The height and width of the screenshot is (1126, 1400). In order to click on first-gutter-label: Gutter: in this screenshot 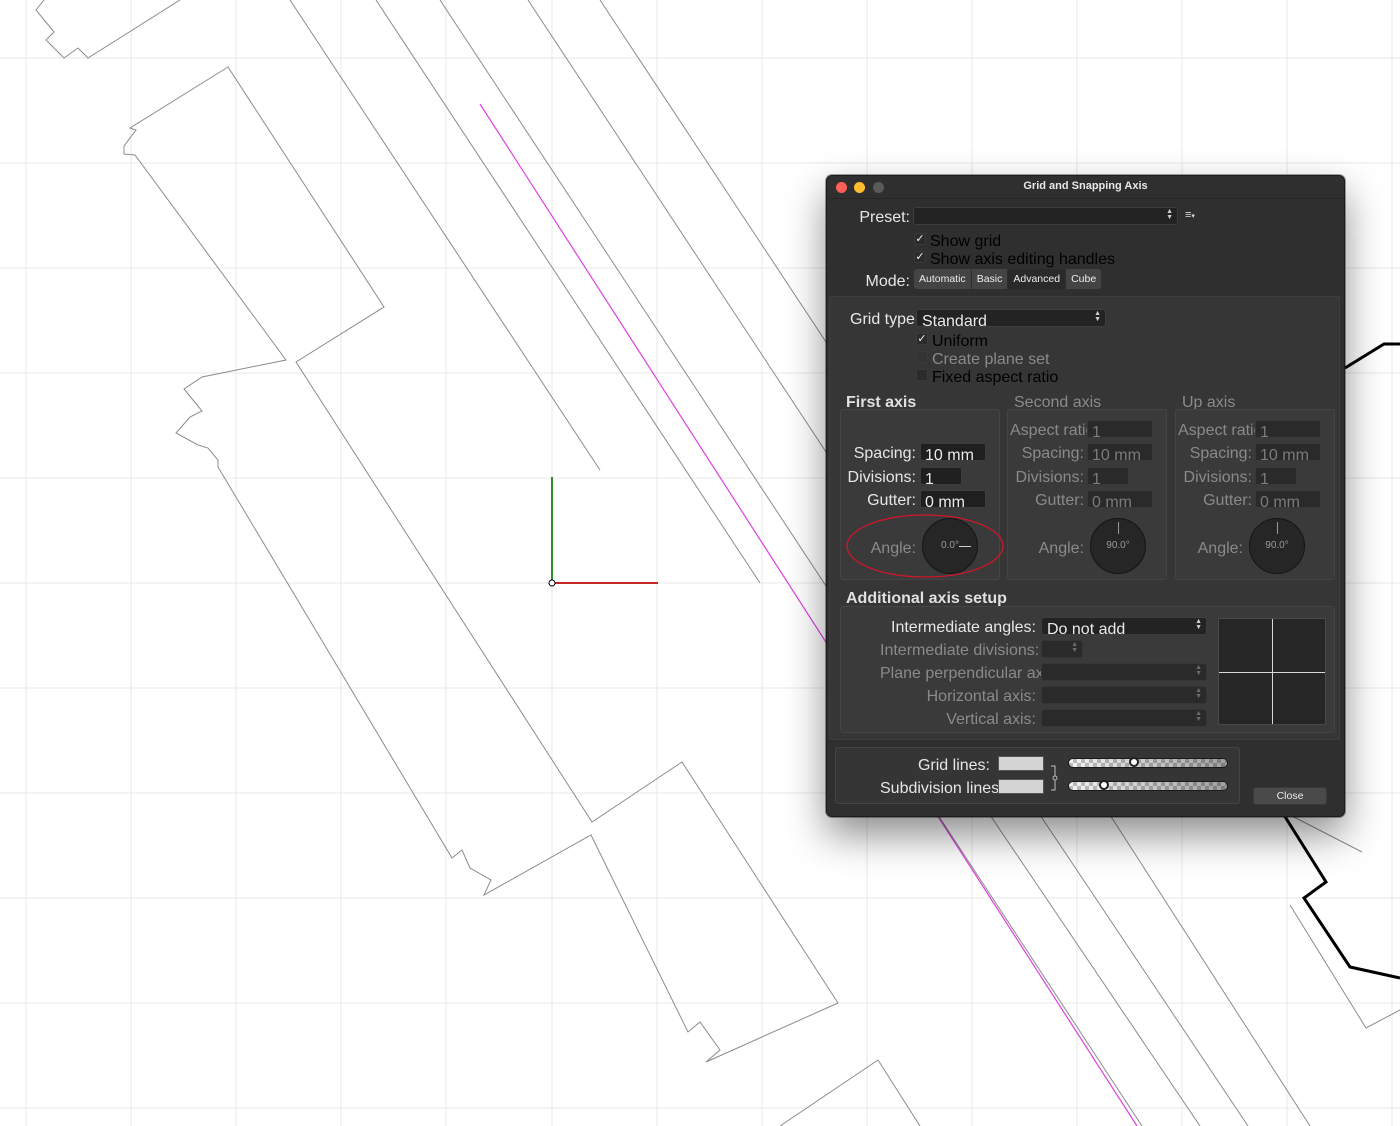, I will do `click(891, 500)`.